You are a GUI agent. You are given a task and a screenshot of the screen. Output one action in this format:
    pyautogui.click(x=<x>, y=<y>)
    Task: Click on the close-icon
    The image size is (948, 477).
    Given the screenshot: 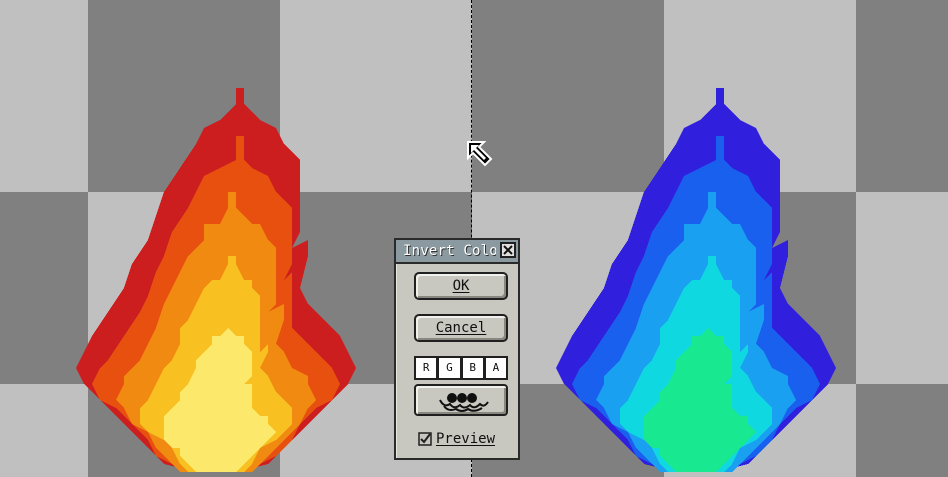 What is the action you would take?
    pyautogui.click(x=508, y=250)
    